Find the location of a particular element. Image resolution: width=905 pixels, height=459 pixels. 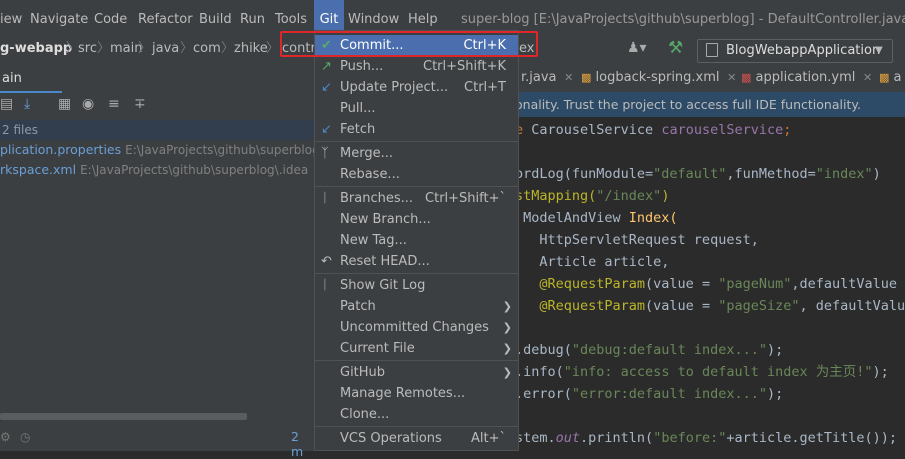

menu-item-github: GitHub ❯ is located at coordinates (416, 372).